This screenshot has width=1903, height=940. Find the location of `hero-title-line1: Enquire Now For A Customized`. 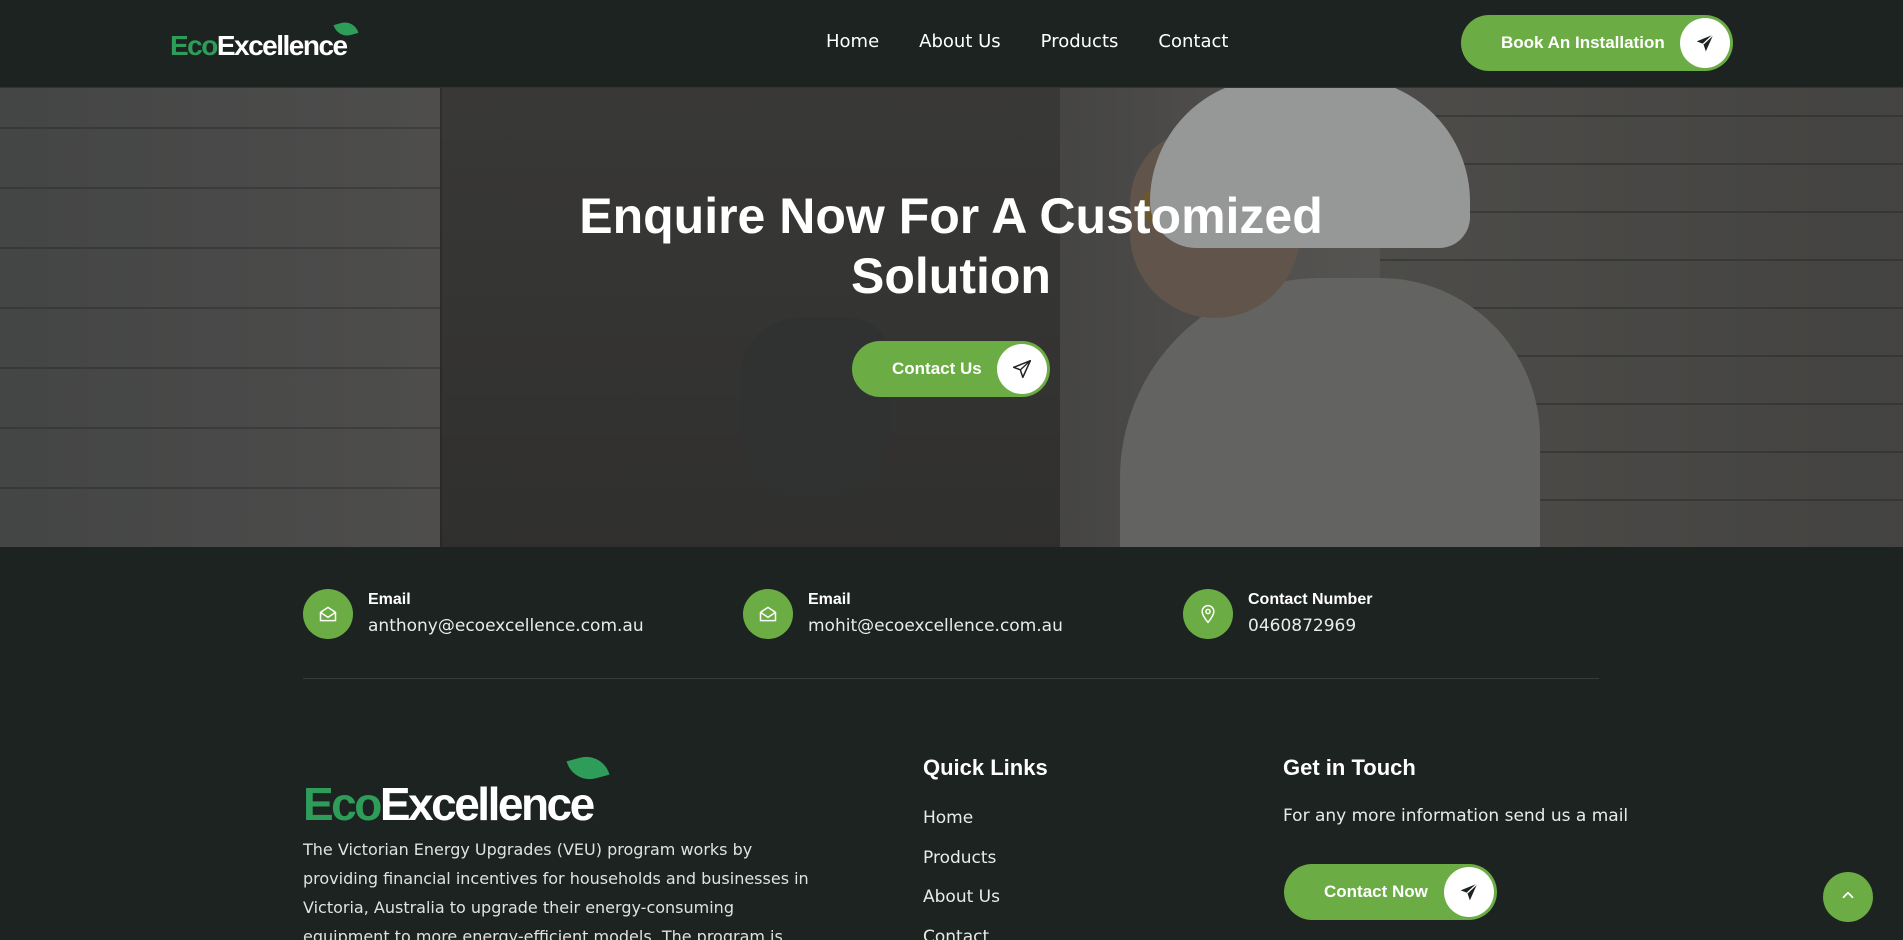

hero-title-line1: Enquire Now For A Customized is located at coordinates (951, 216).